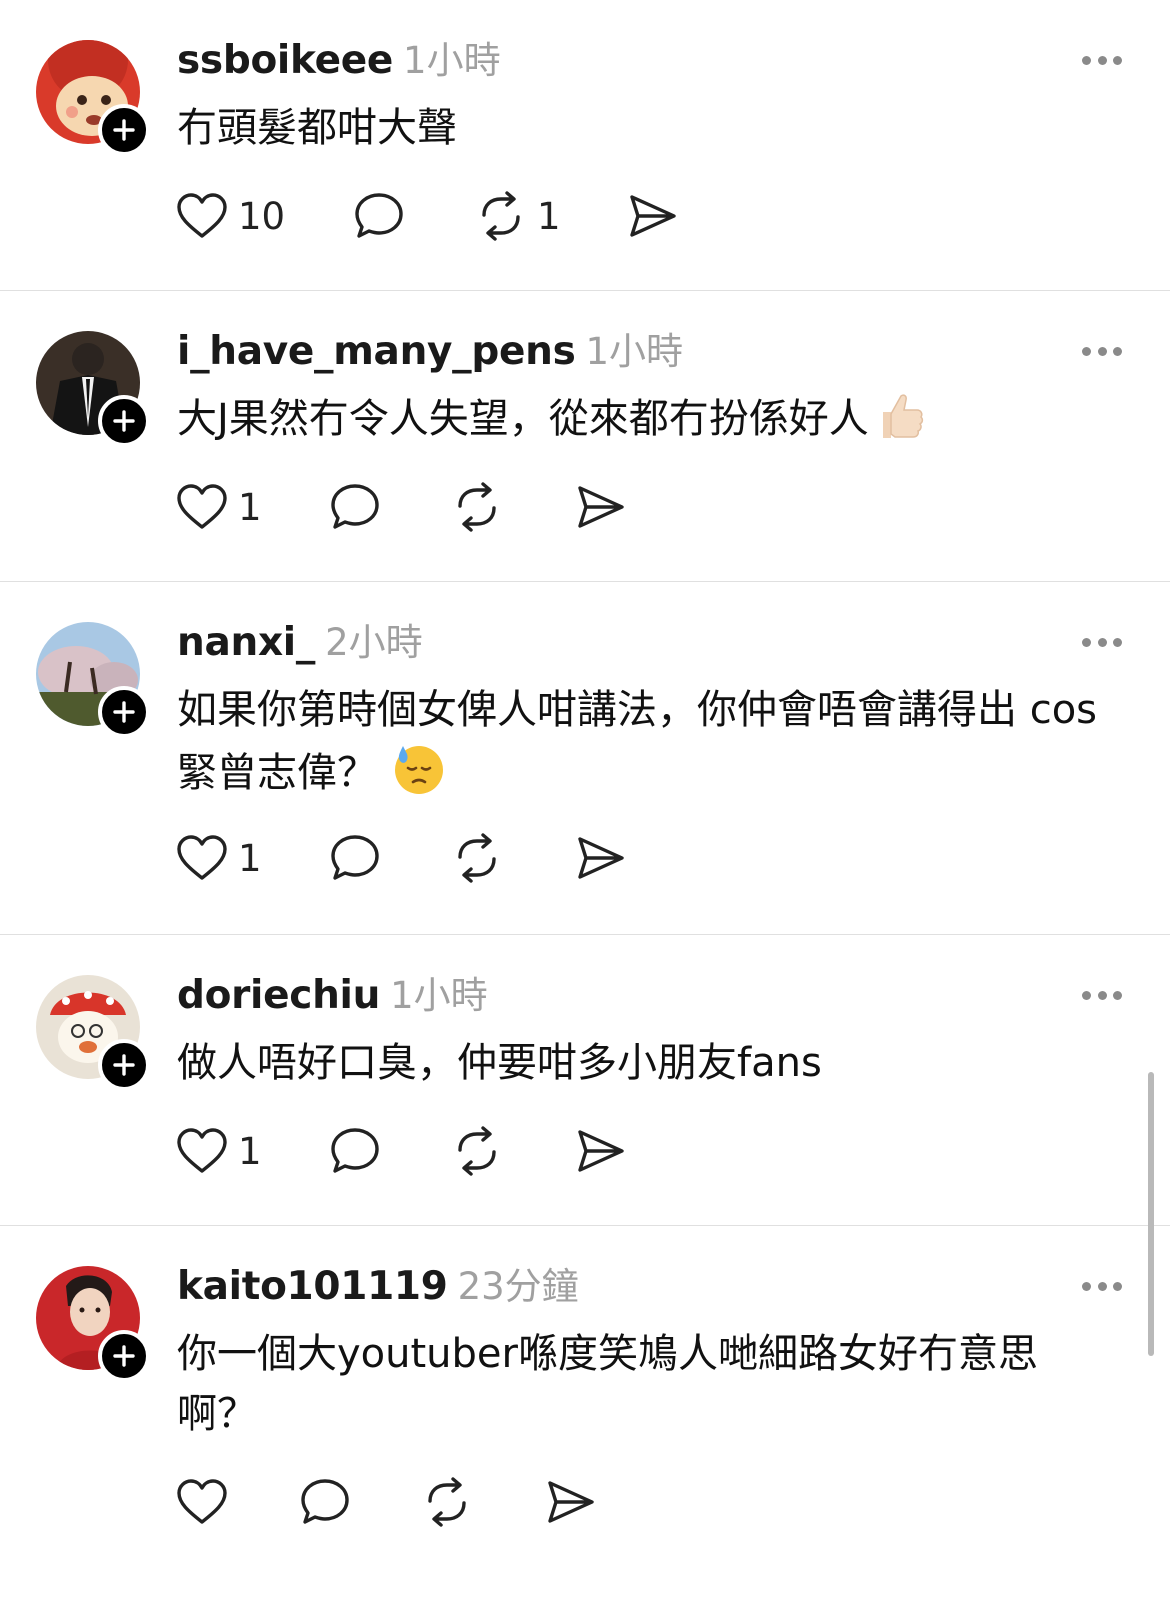  What do you see at coordinates (638, 419) in the screenshot?
I see `post-text: 大J果然冇令人失望，從來都冇扮係好人` at bounding box center [638, 419].